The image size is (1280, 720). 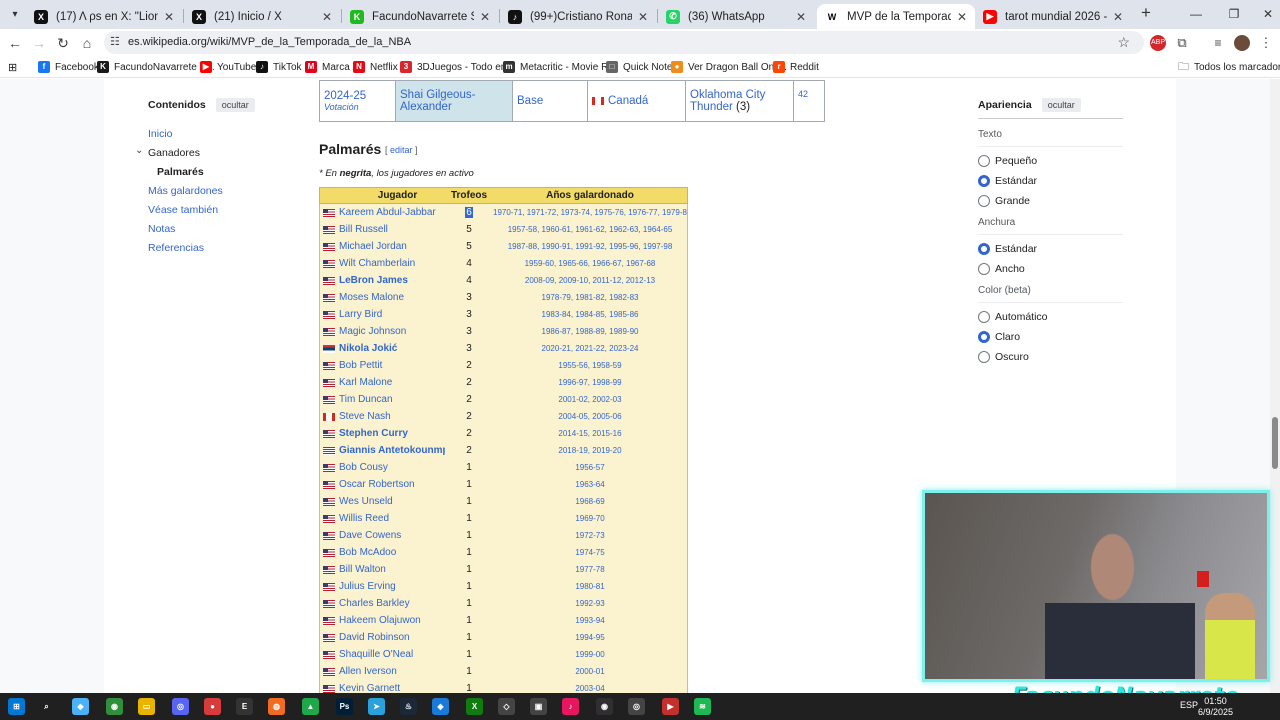 What do you see at coordinates (809, 94) in the screenshot?
I see `reference-link: 42` at bounding box center [809, 94].